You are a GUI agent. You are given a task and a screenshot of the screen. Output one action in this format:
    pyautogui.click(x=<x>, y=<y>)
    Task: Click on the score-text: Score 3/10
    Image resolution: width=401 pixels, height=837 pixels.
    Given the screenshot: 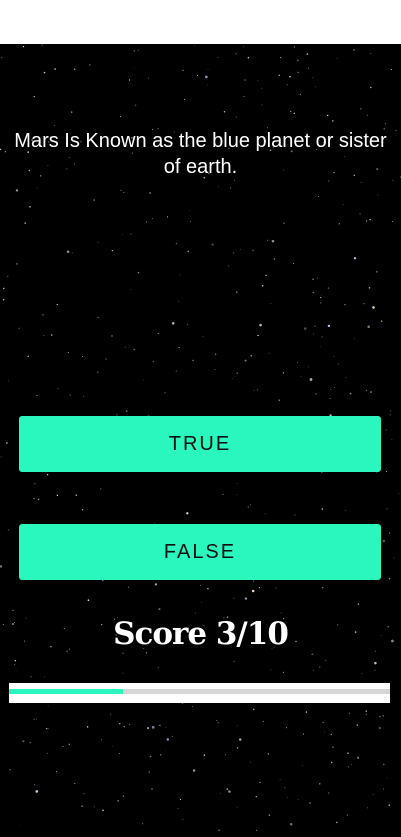 What is the action you would take?
    pyautogui.click(x=201, y=634)
    